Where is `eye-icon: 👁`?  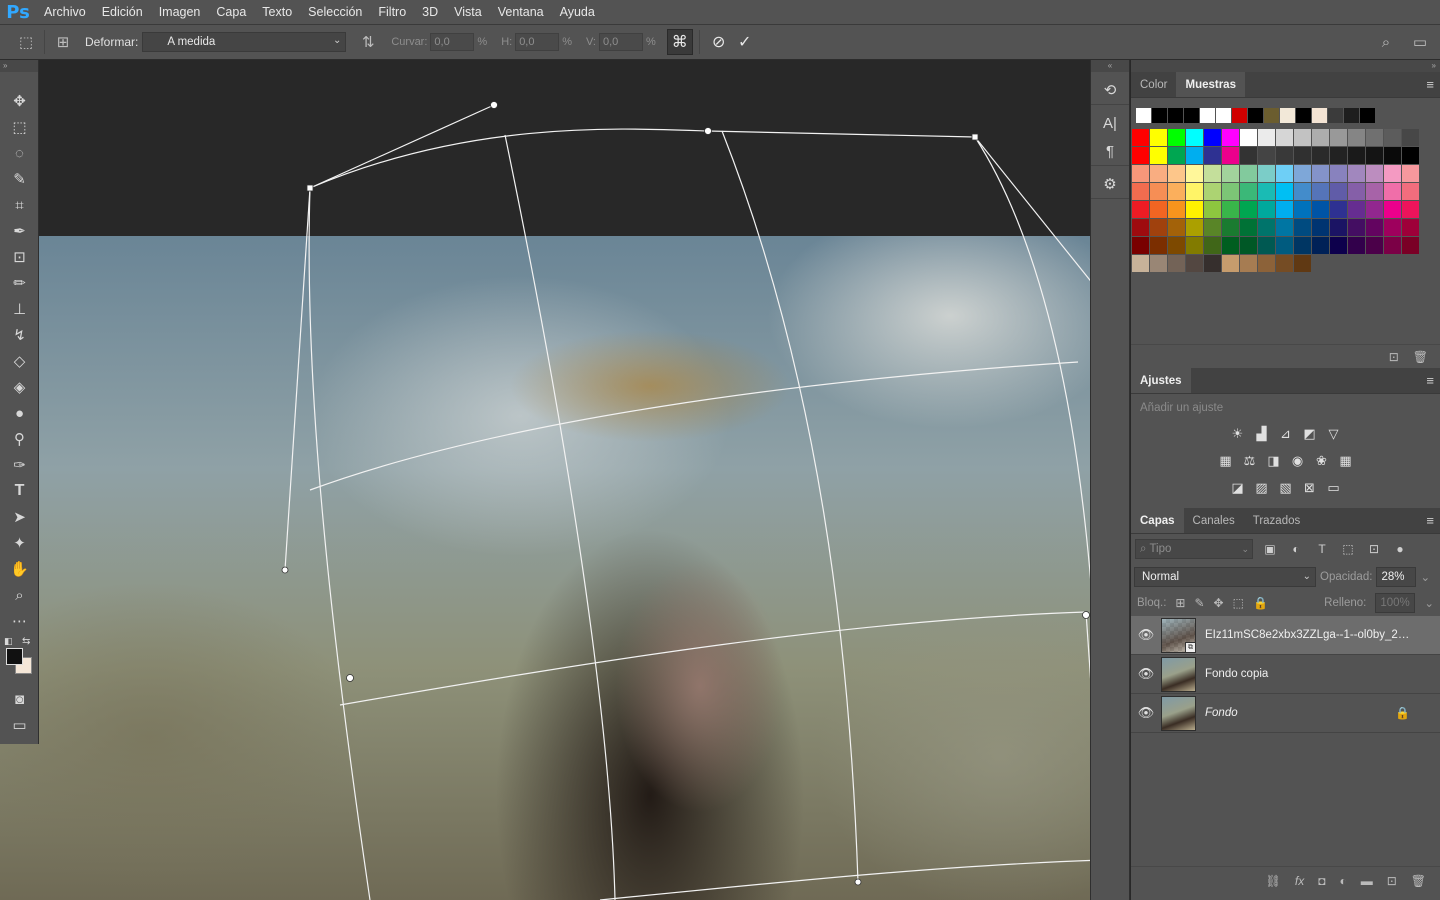 eye-icon: 👁 is located at coordinates (1146, 635).